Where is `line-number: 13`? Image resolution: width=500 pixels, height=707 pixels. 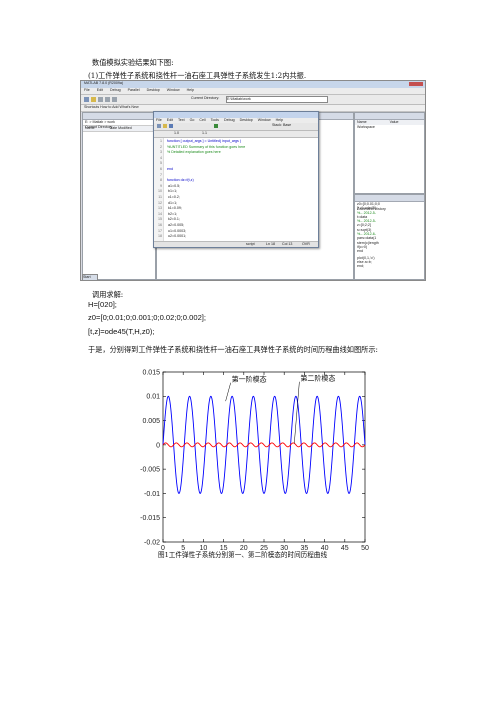 line-number: 13 is located at coordinates (160, 208).